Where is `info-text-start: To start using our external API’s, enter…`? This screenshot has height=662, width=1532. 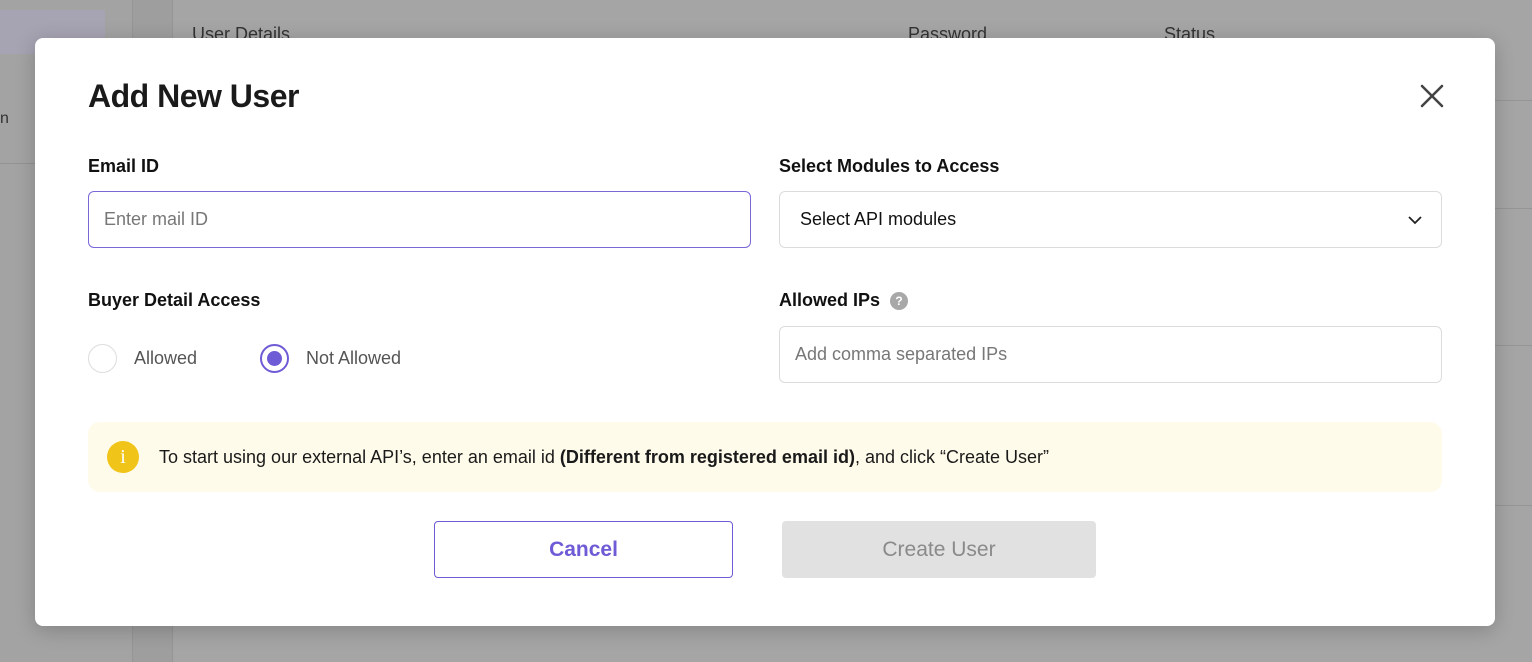
info-text-start: To start using our external API’s, enter… is located at coordinates (359, 456).